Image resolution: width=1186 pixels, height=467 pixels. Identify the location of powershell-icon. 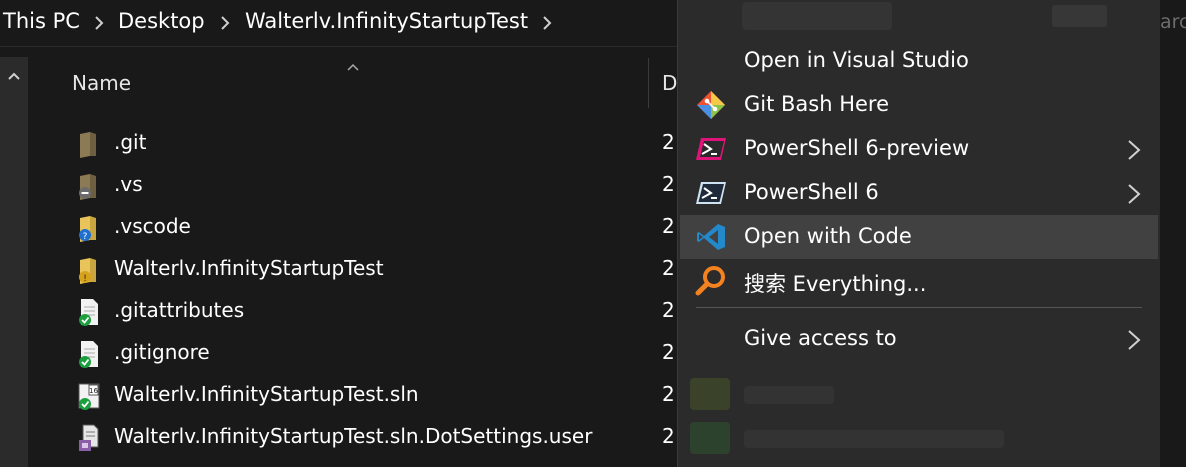
(711, 193).